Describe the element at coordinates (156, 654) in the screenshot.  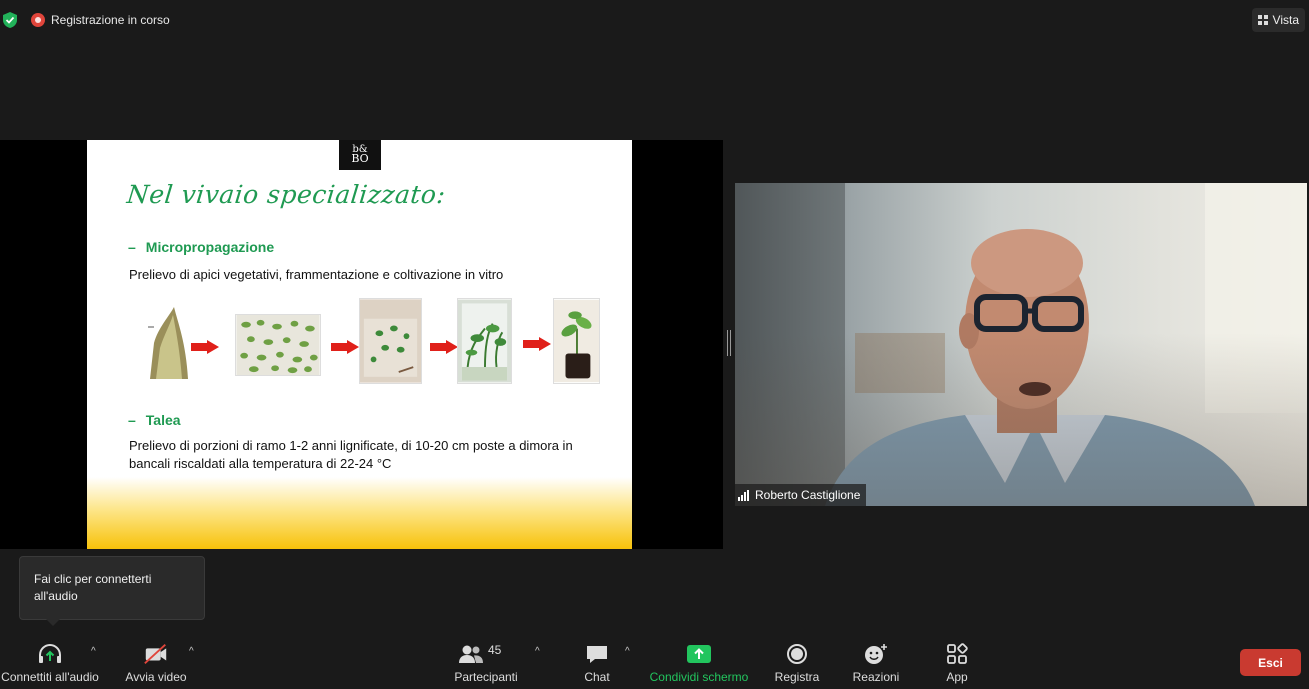
I see `video-off-icon` at that location.